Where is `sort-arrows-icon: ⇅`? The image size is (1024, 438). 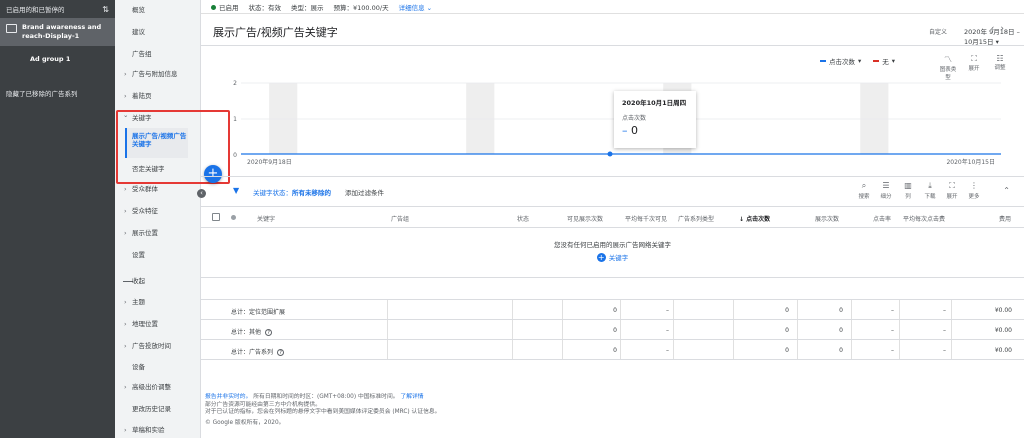
sort-arrows-icon: ⇅ is located at coordinates (105, 9).